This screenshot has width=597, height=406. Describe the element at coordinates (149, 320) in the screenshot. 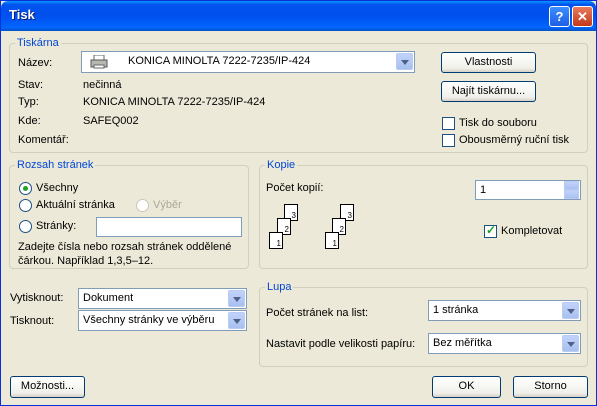

I see `print-value: Všechny stránky ve výběru` at that location.